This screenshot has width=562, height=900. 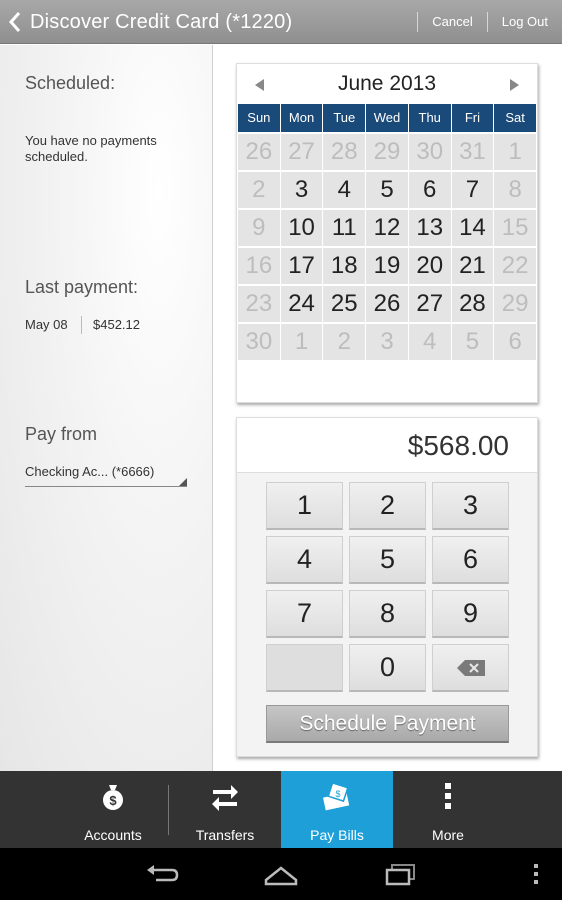 I want to click on chevron-left-icon, so click(x=14, y=22).